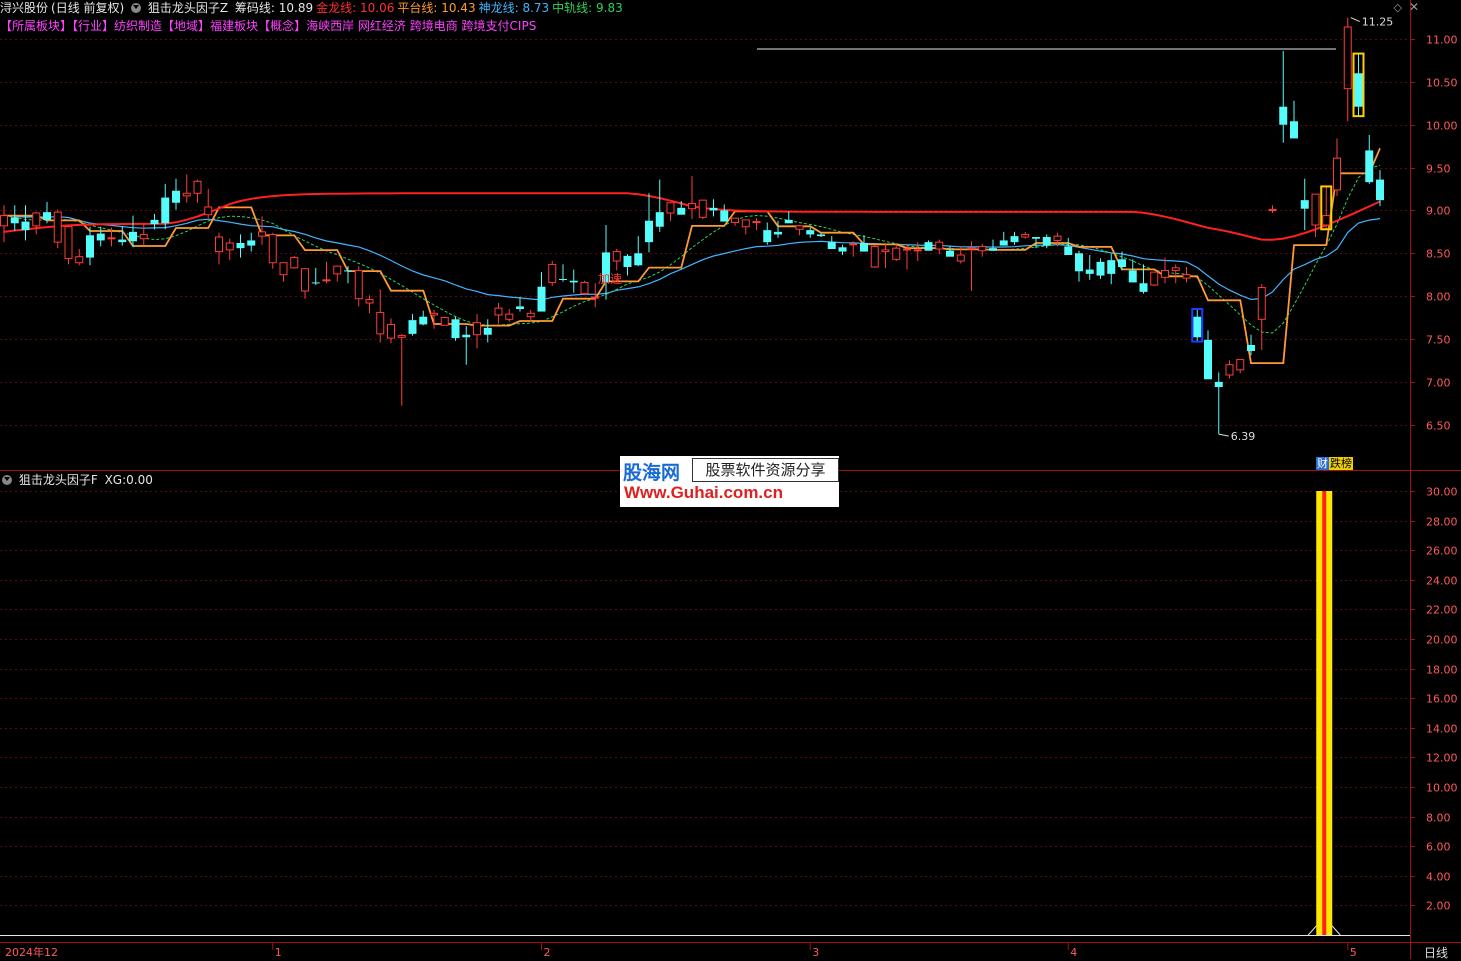  What do you see at coordinates (1414, 7) in the screenshot?
I see `close-icon: ✕` at bounding box center [1414, 7].